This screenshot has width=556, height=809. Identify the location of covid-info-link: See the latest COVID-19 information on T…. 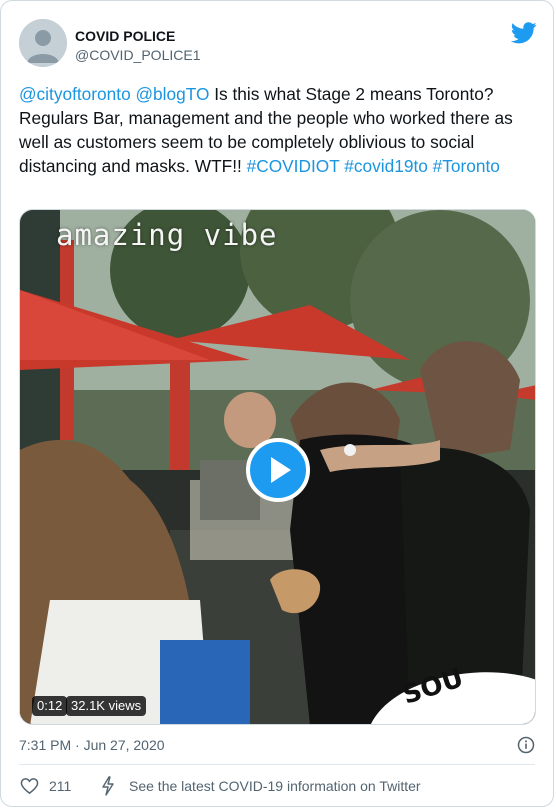
(275, 786).